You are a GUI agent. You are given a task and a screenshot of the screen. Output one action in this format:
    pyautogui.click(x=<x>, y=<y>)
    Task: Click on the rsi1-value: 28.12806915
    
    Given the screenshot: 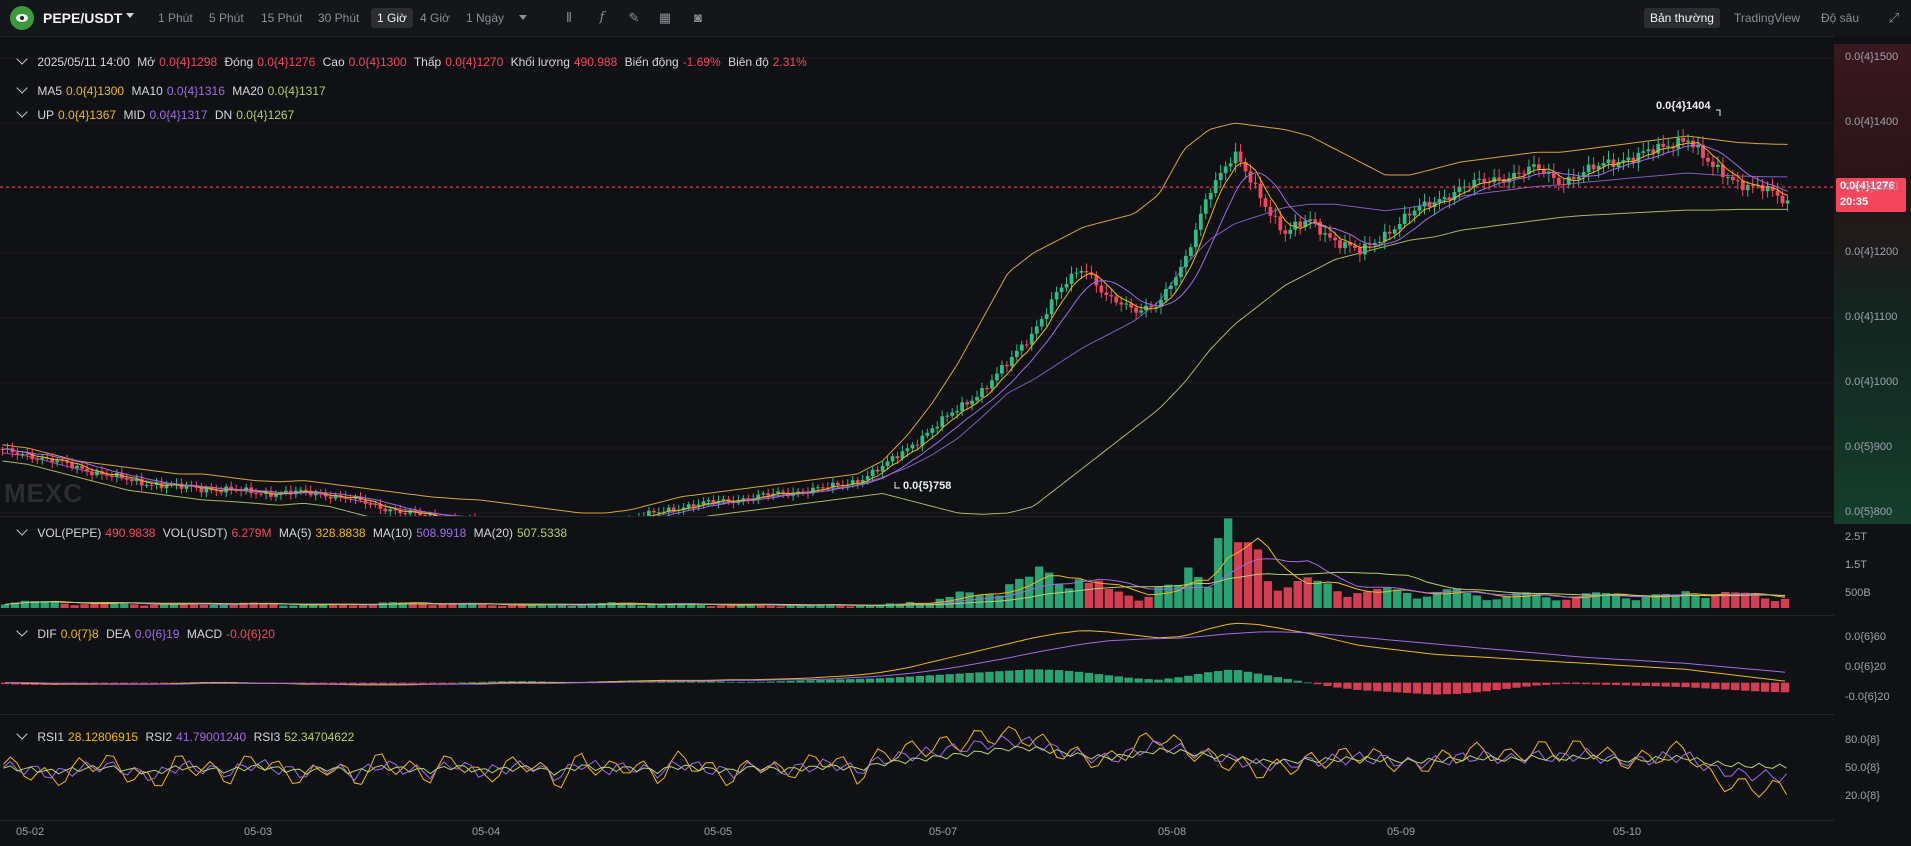 What is the action you would take?
    pyautogui.click(x=103, y=737)
    